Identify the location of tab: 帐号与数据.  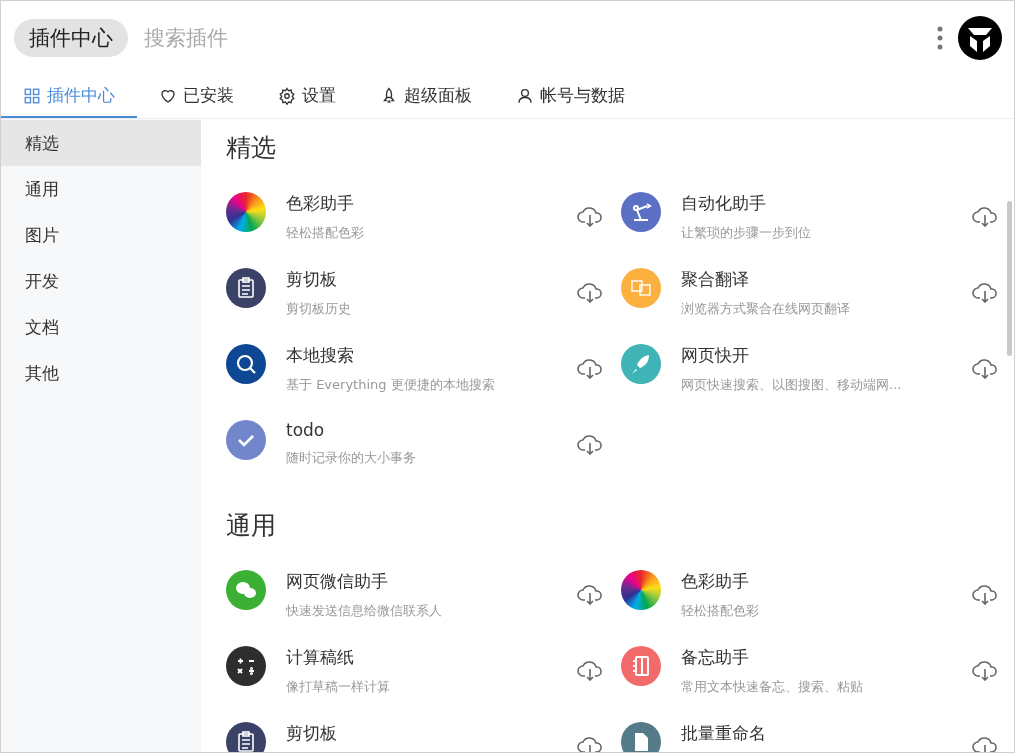
(570, 96).